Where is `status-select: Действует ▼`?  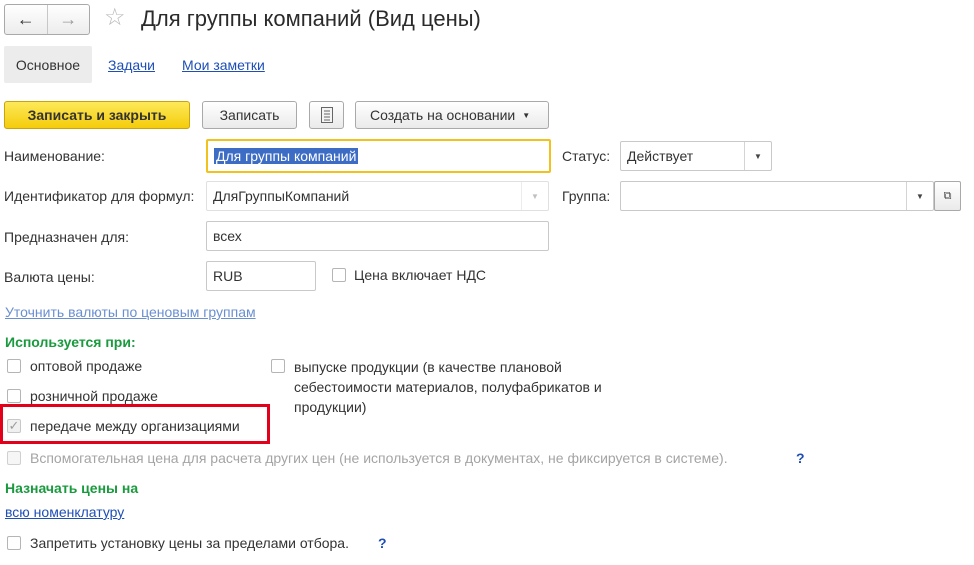 status-select: Действует ▼ is located at coordinates (696, 156).